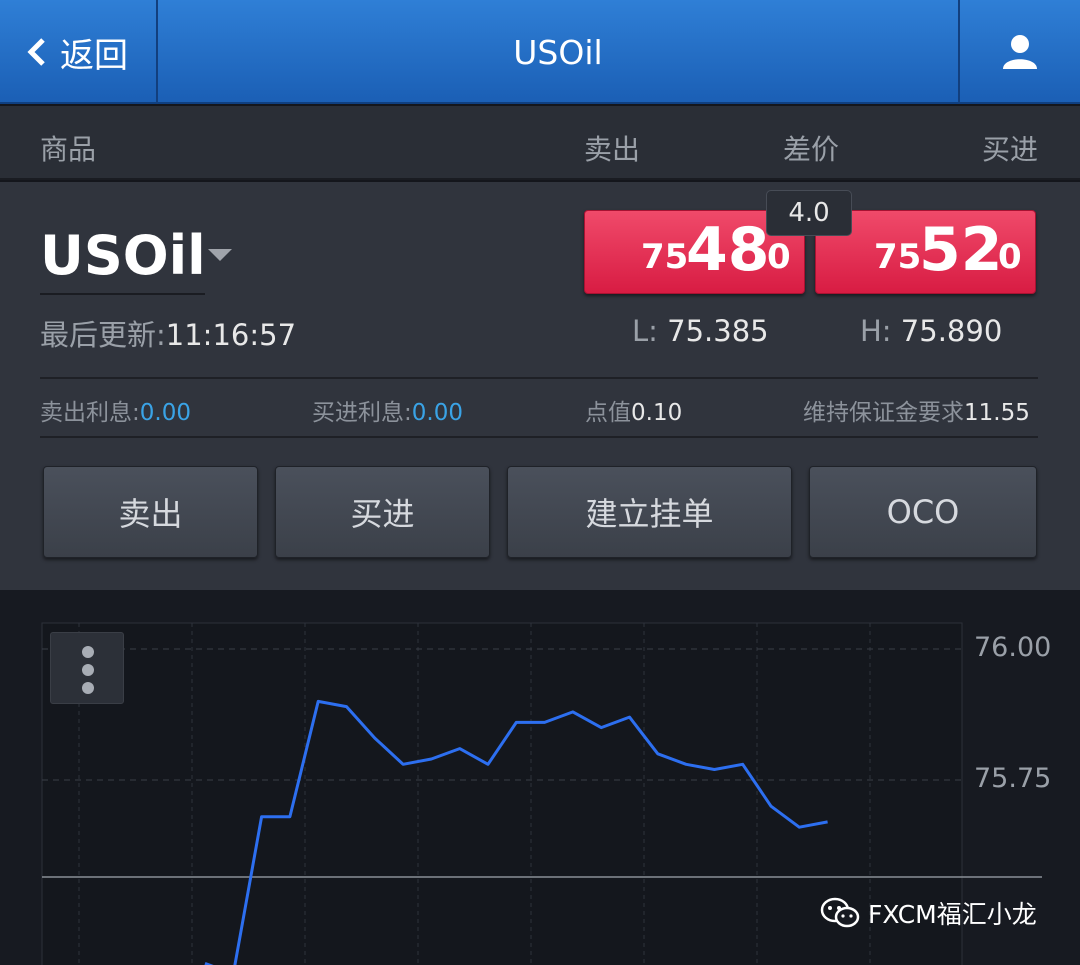 This screenshot has width=1080, height=965. I want to click on sell-price-tail: 0, so click(779, 257).